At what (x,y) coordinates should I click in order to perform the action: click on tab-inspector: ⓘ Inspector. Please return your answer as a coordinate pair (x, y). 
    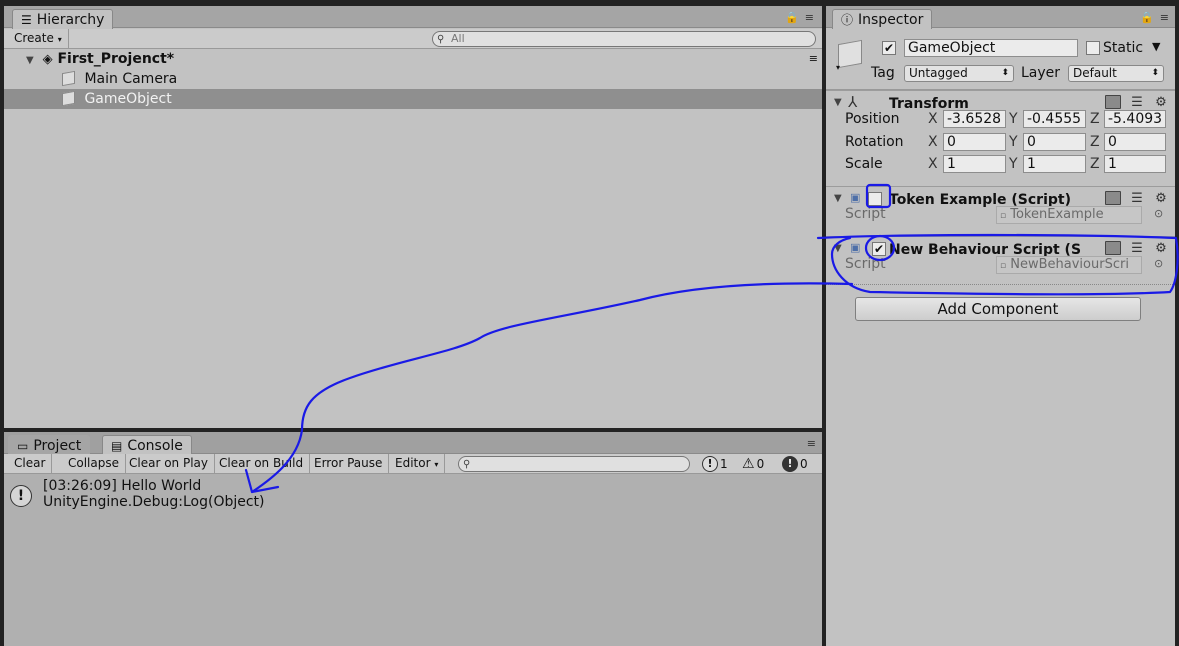
    Looking at the image, I should click on (882, 19).